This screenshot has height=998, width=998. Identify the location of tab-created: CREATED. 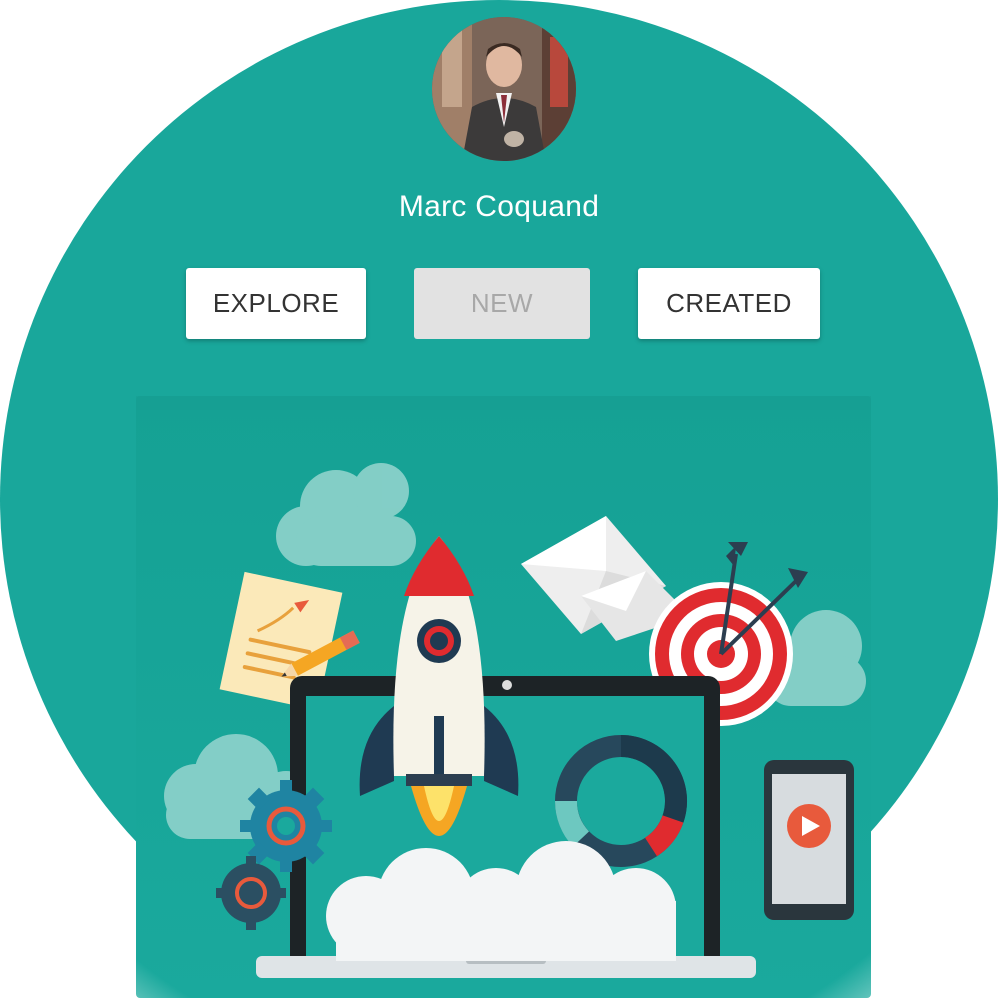
(729, 303).